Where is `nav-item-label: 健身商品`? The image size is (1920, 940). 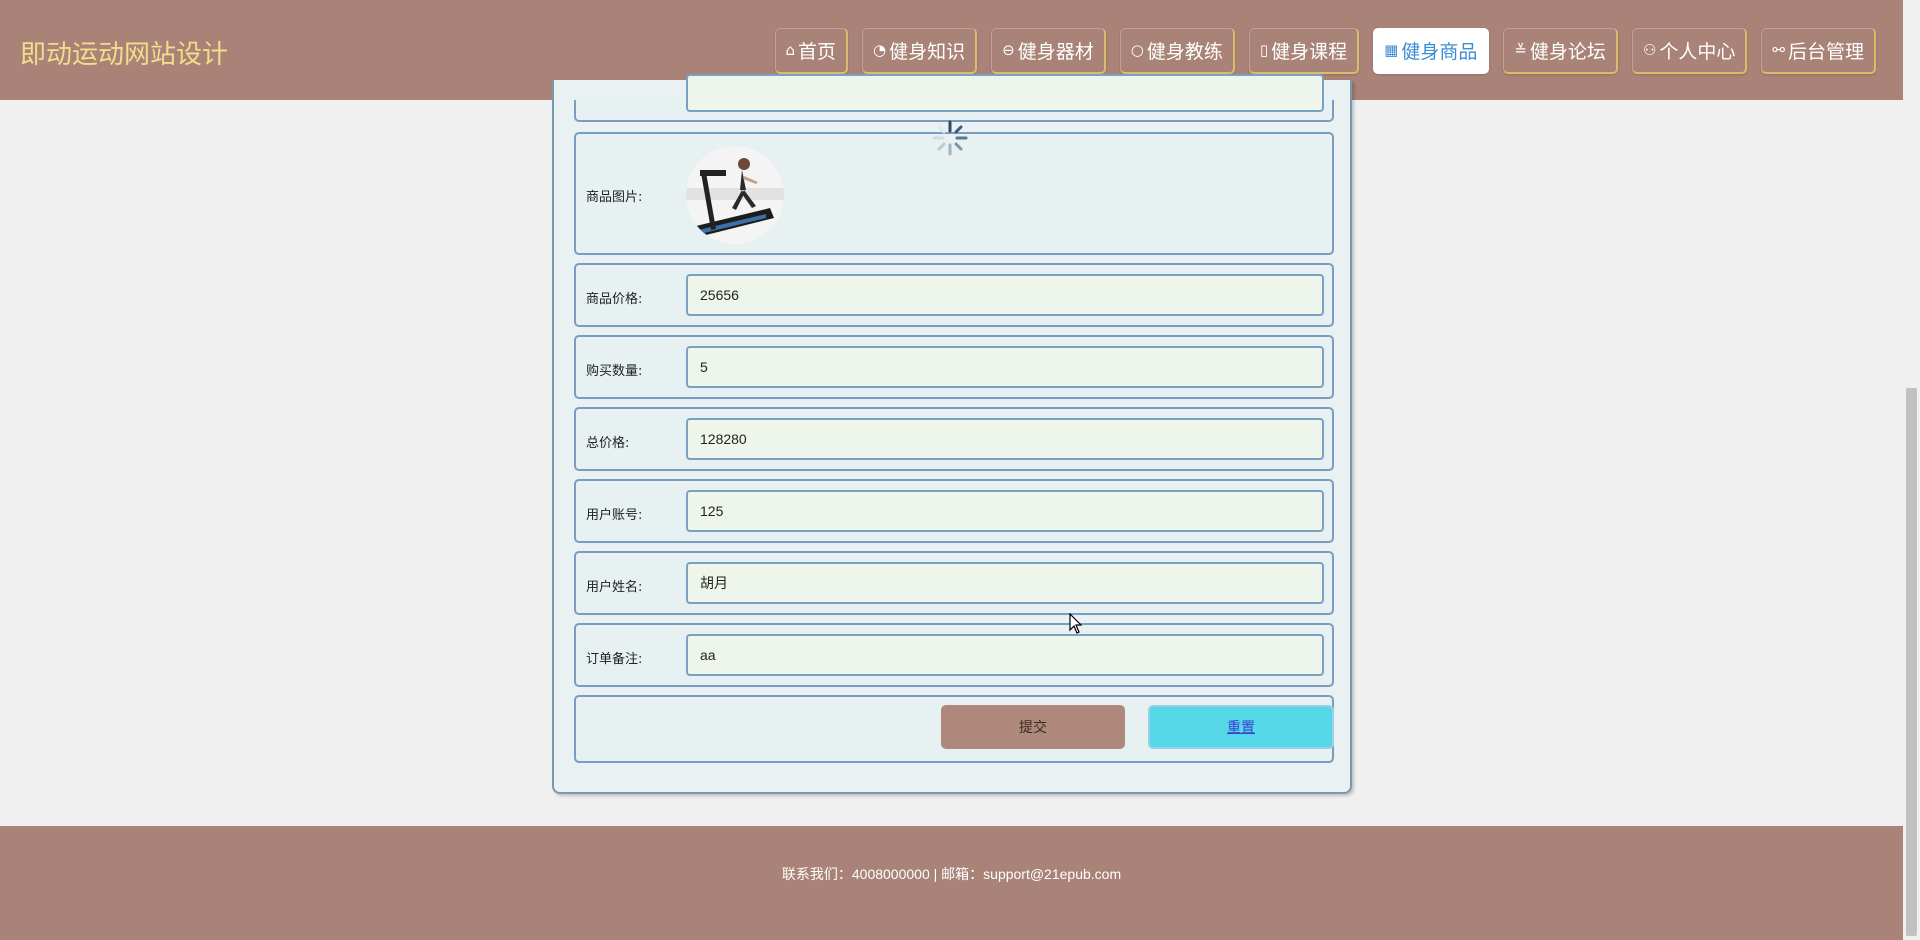 nav-item-label: 健身商品 is located at coordinates (1439, 52).